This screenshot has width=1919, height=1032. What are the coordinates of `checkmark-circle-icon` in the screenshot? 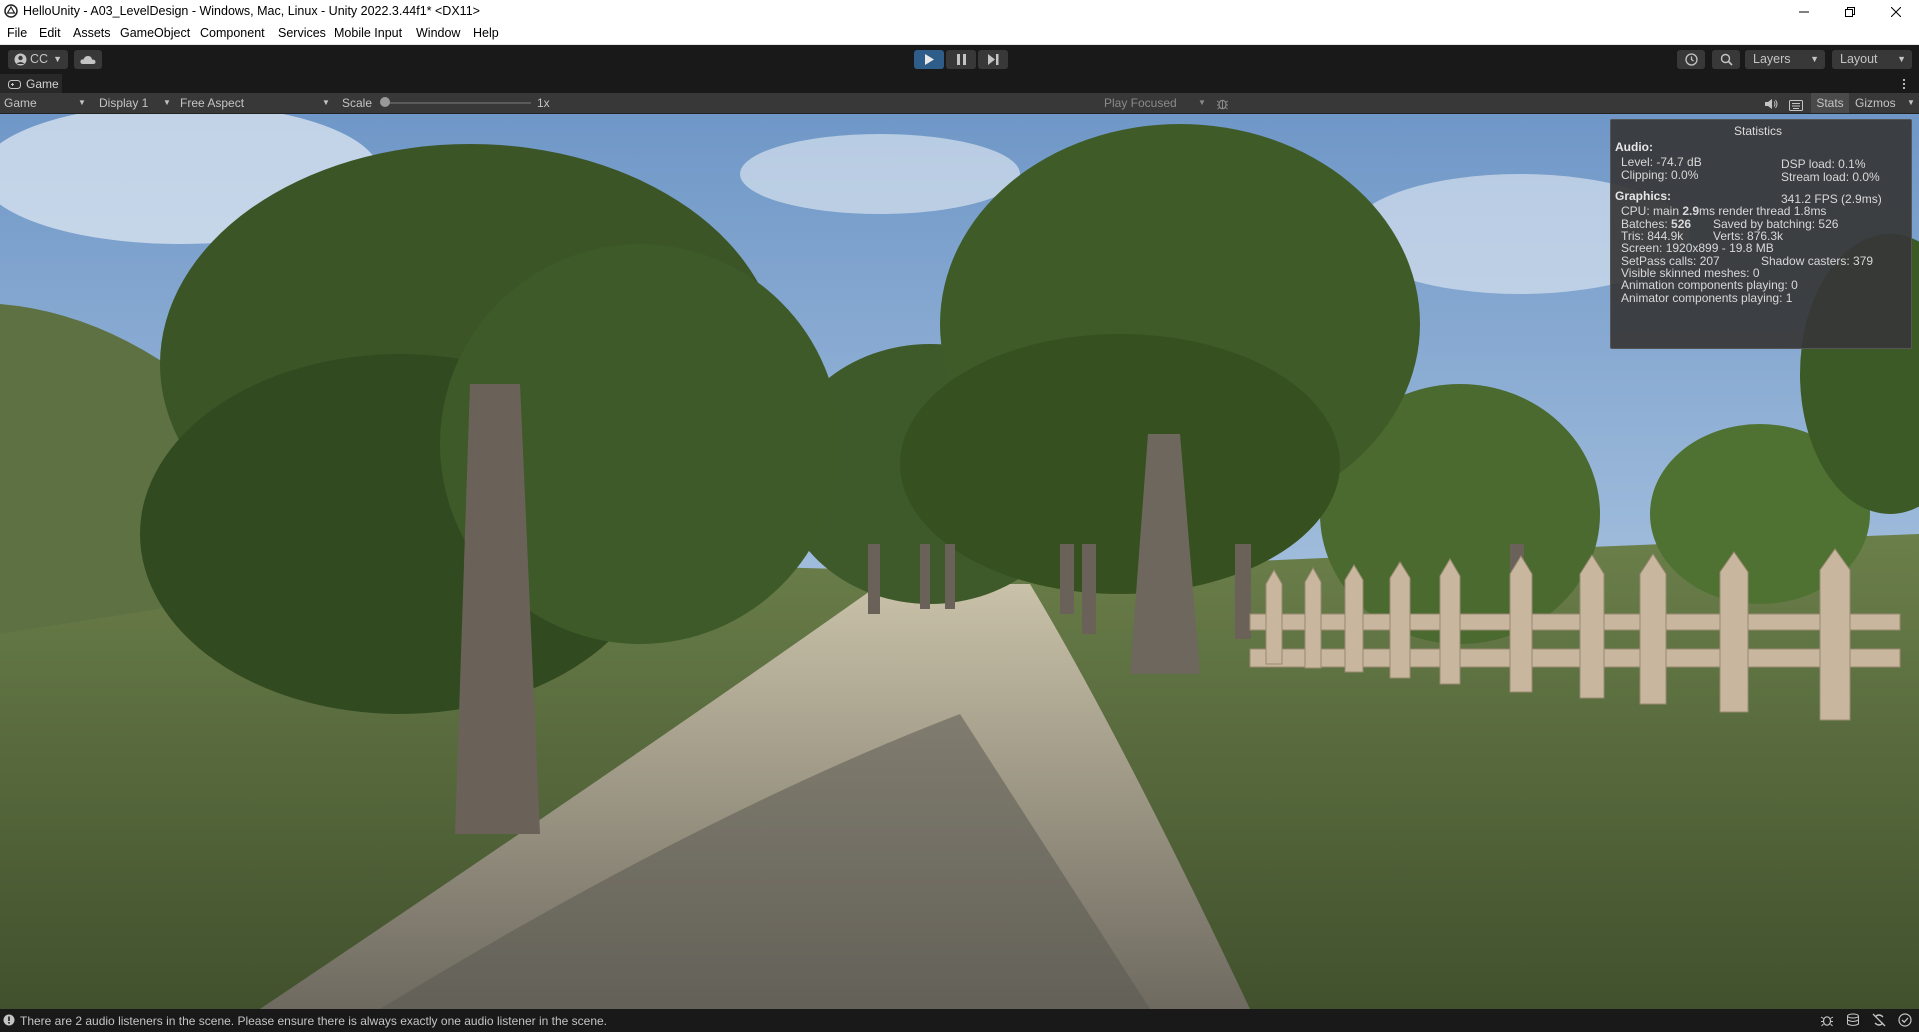 It's located at (1905, 1020).